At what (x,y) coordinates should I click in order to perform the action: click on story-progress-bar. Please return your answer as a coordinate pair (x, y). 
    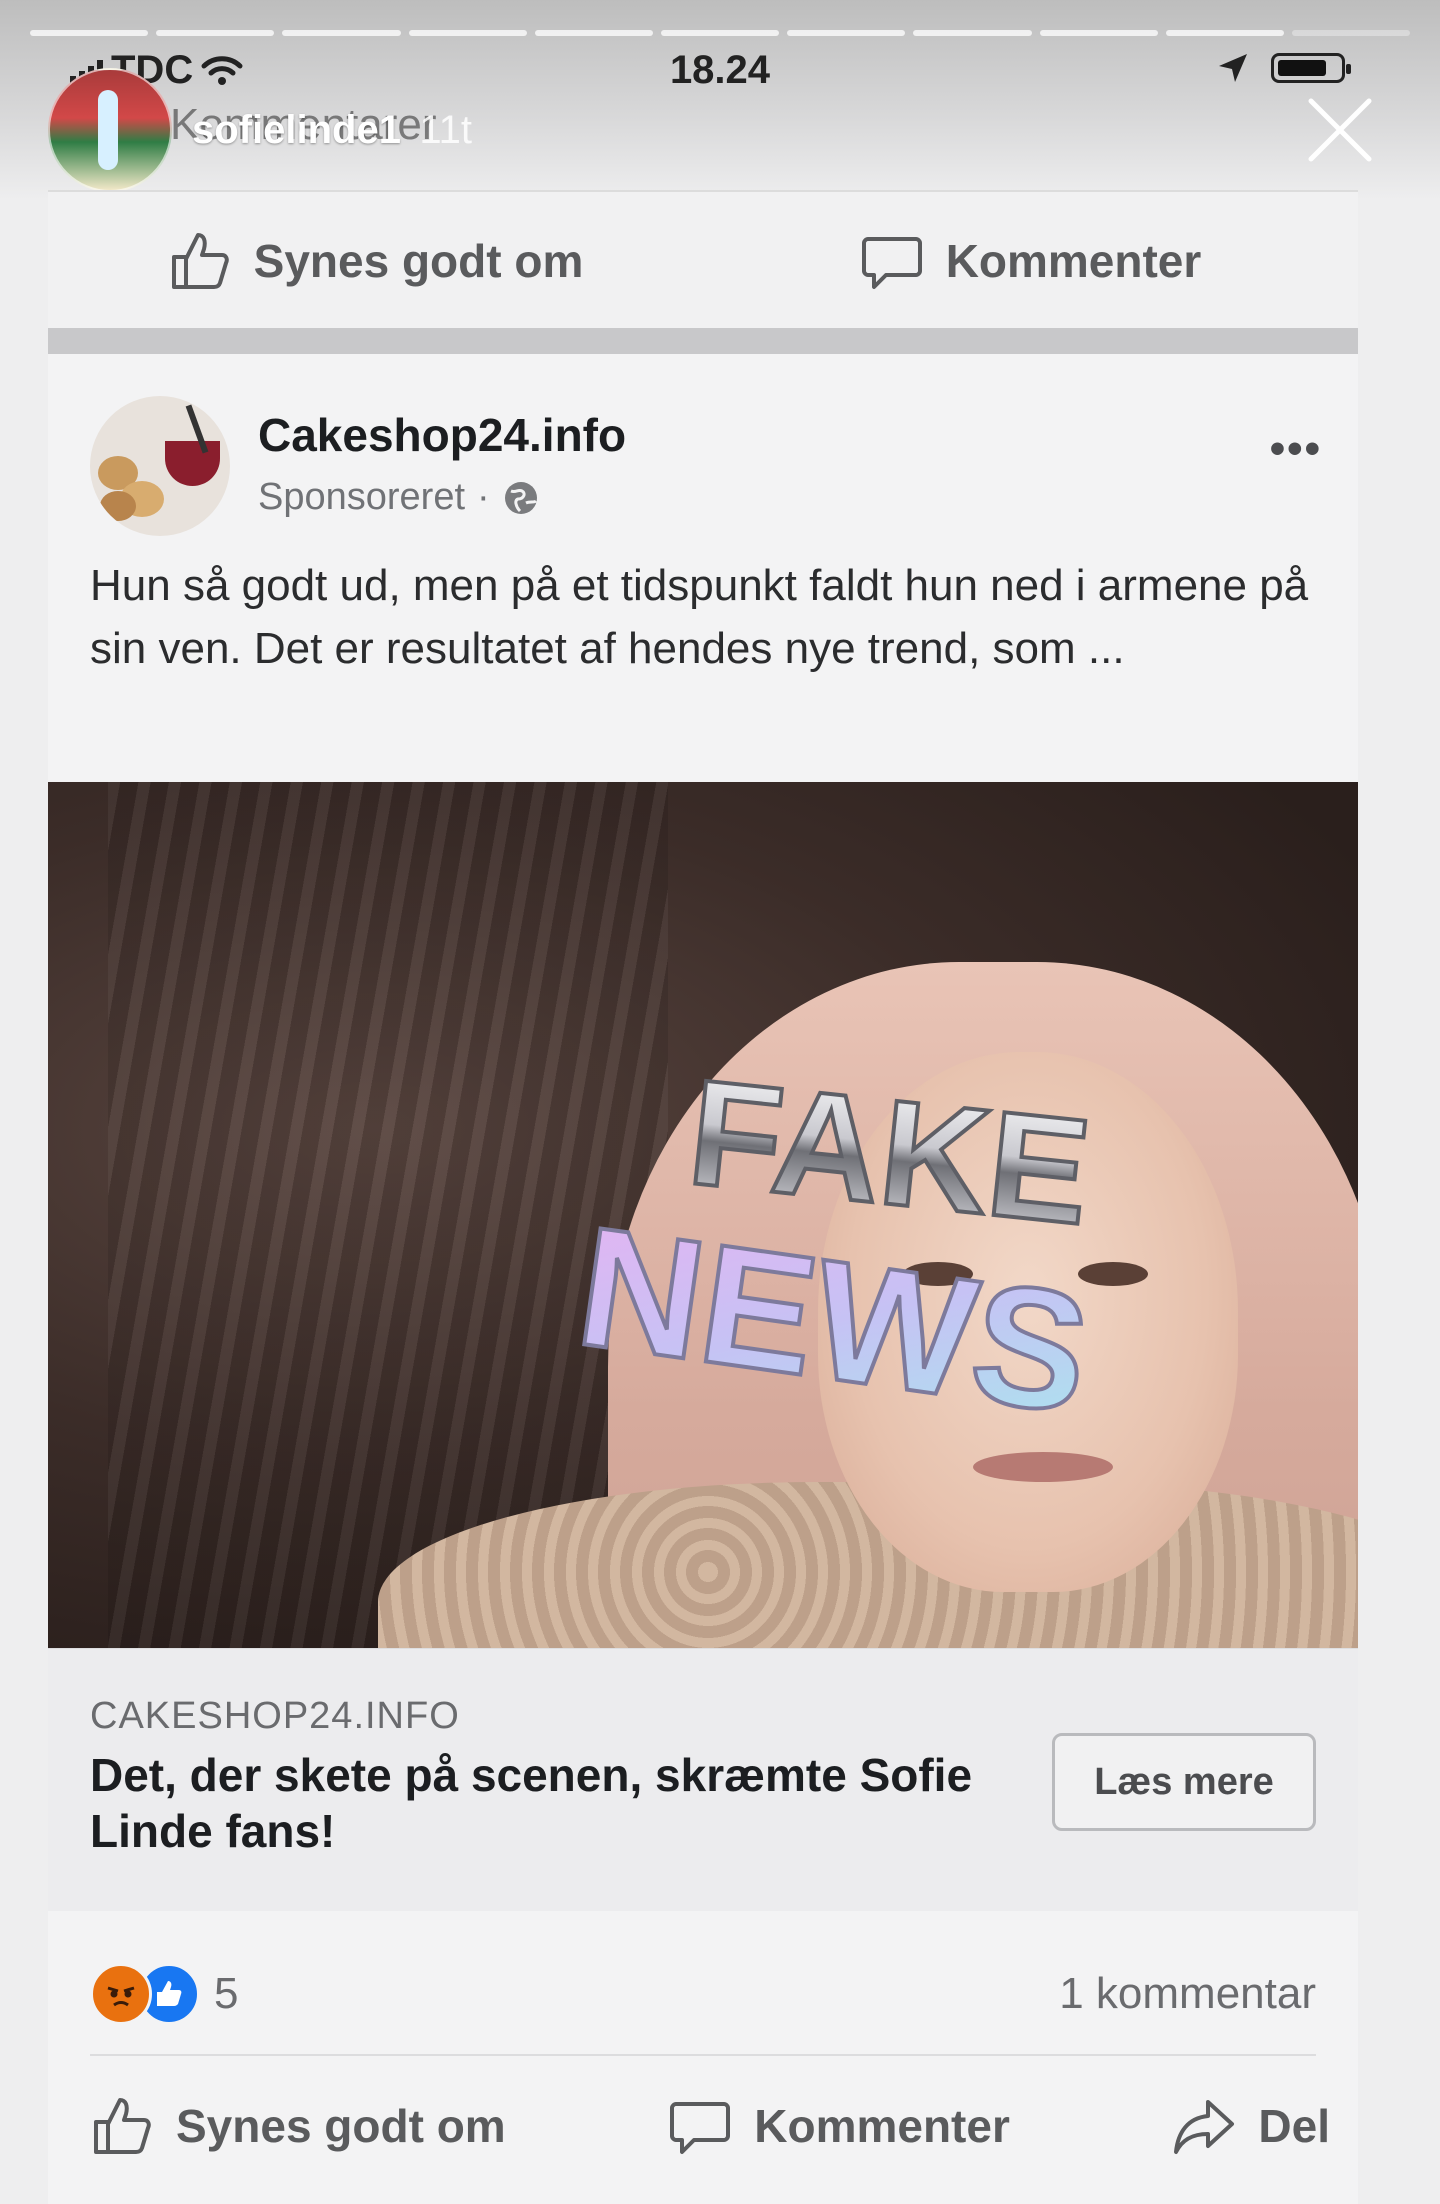
    Looking at the image, I should click on (720, 33).